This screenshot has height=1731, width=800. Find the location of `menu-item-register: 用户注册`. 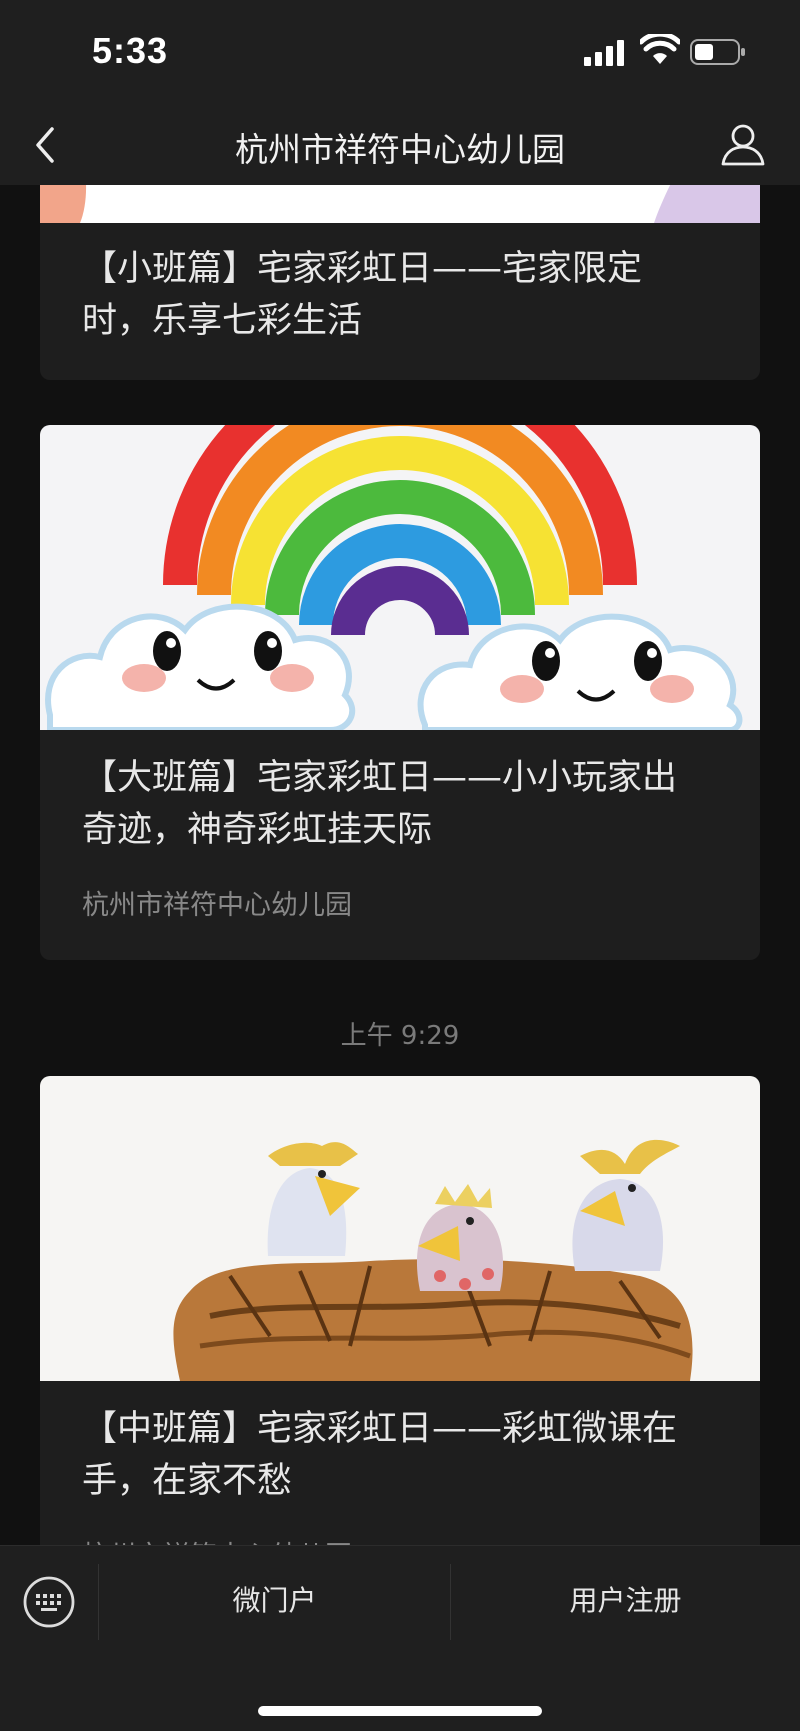

menu-item-register: 用户注册 is located at coordinates (625, 1601).